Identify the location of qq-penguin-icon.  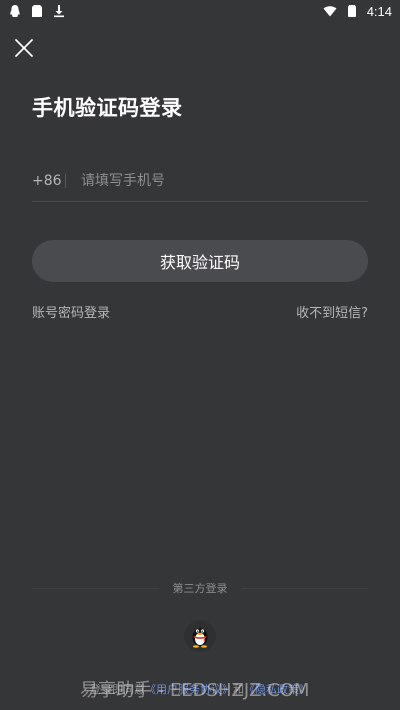
(200, 638).